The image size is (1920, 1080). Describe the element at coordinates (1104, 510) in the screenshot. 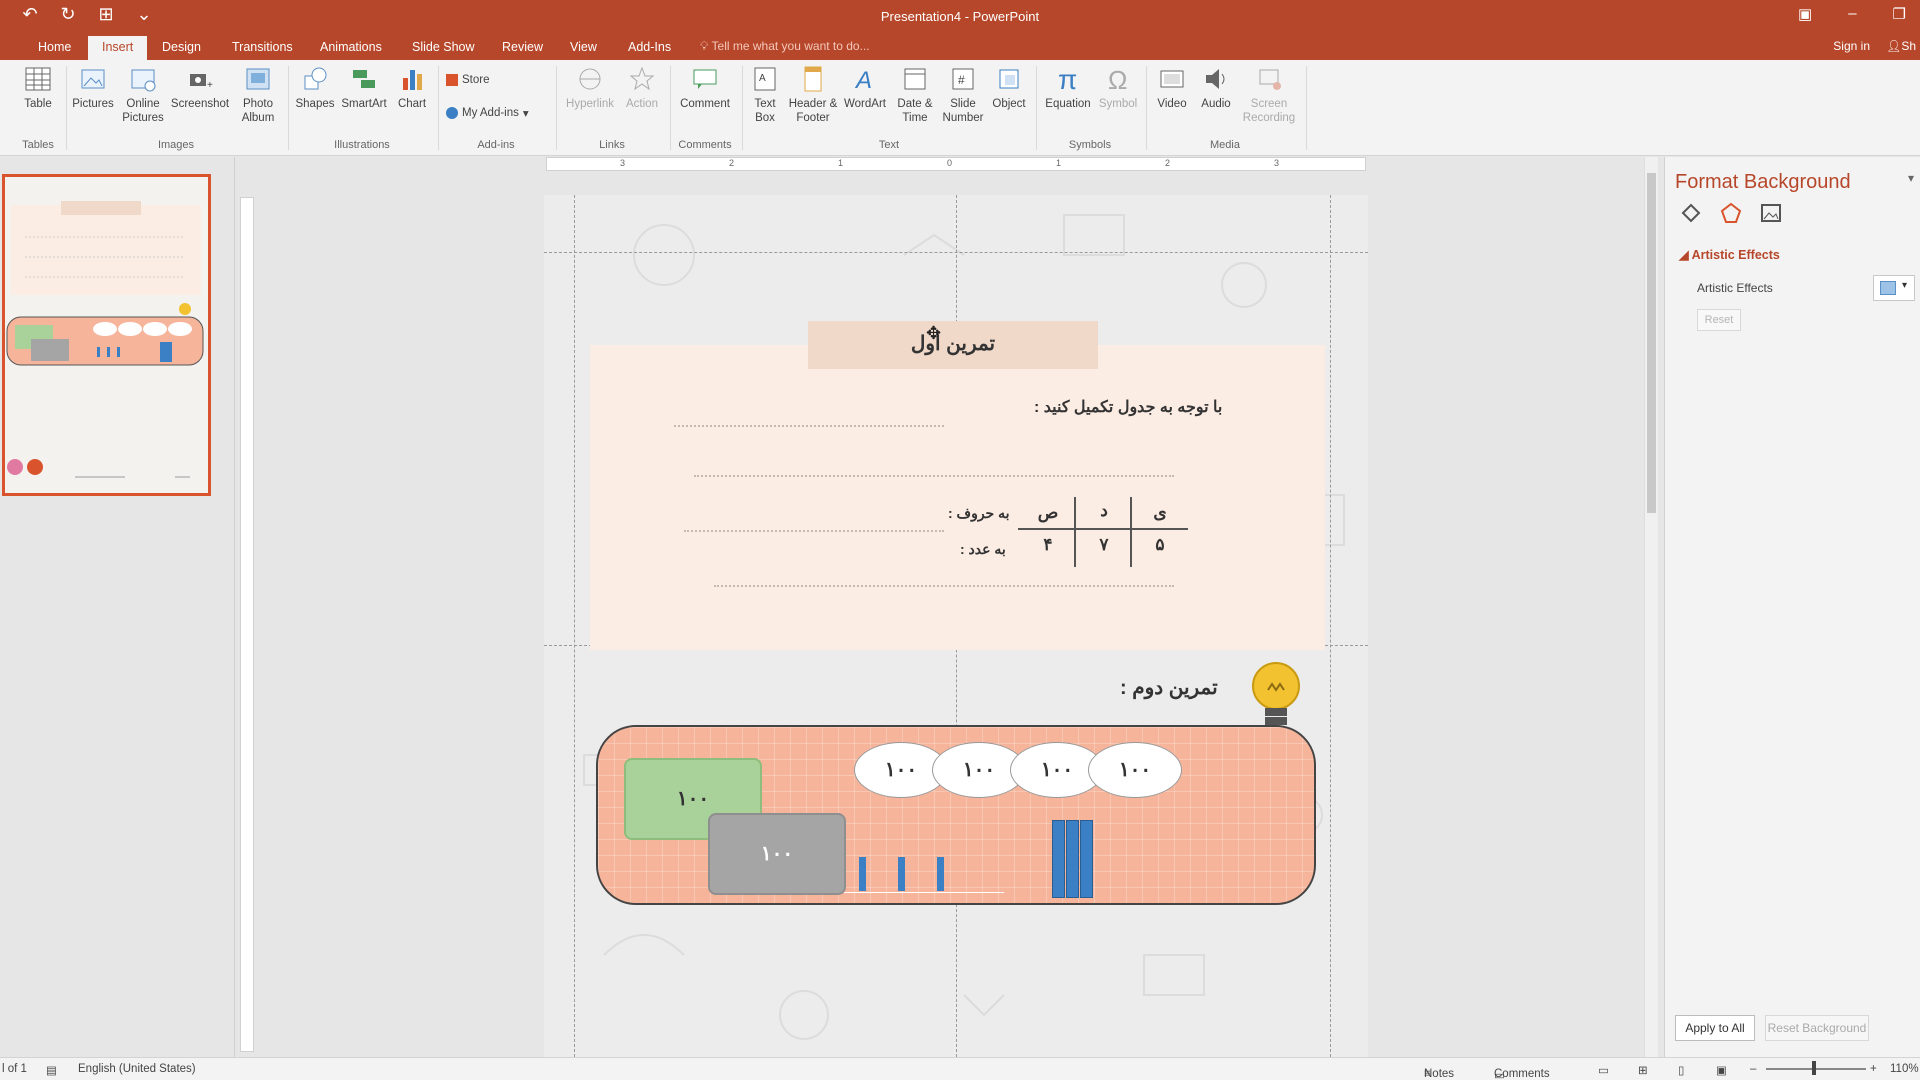

I see `table-header-cell: د` at that location.